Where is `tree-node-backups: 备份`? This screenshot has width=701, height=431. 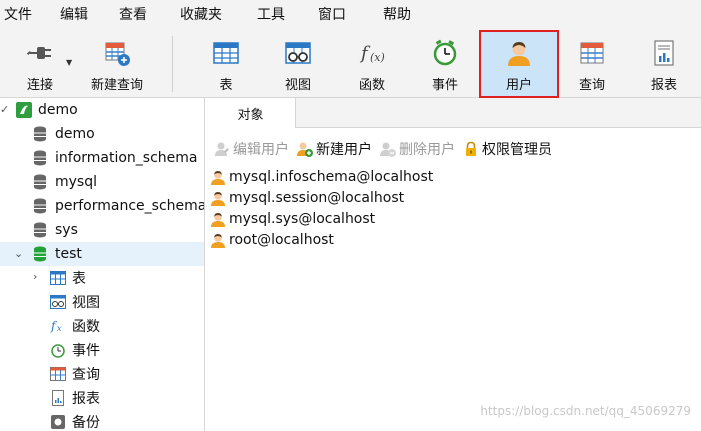
tree-node-backups: 备份 is located at coordinates (102, 420).